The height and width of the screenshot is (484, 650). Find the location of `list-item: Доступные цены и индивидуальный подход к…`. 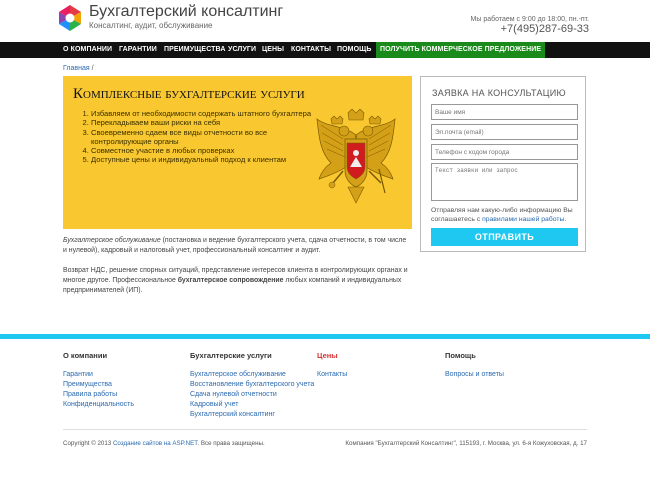

list-item: Доступные цены и индивидуальный подход к… is located at coordinates (202, 159).